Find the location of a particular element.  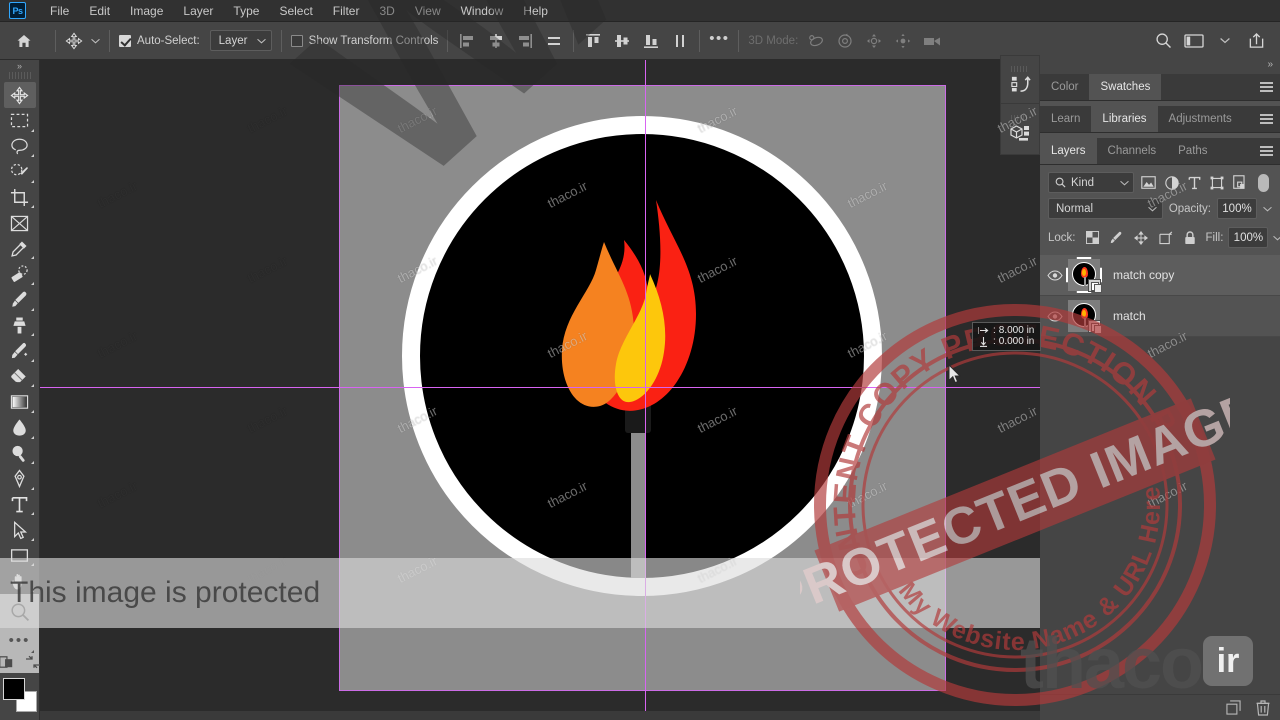

tab-color: Color is located at coordinates (1065, 87).